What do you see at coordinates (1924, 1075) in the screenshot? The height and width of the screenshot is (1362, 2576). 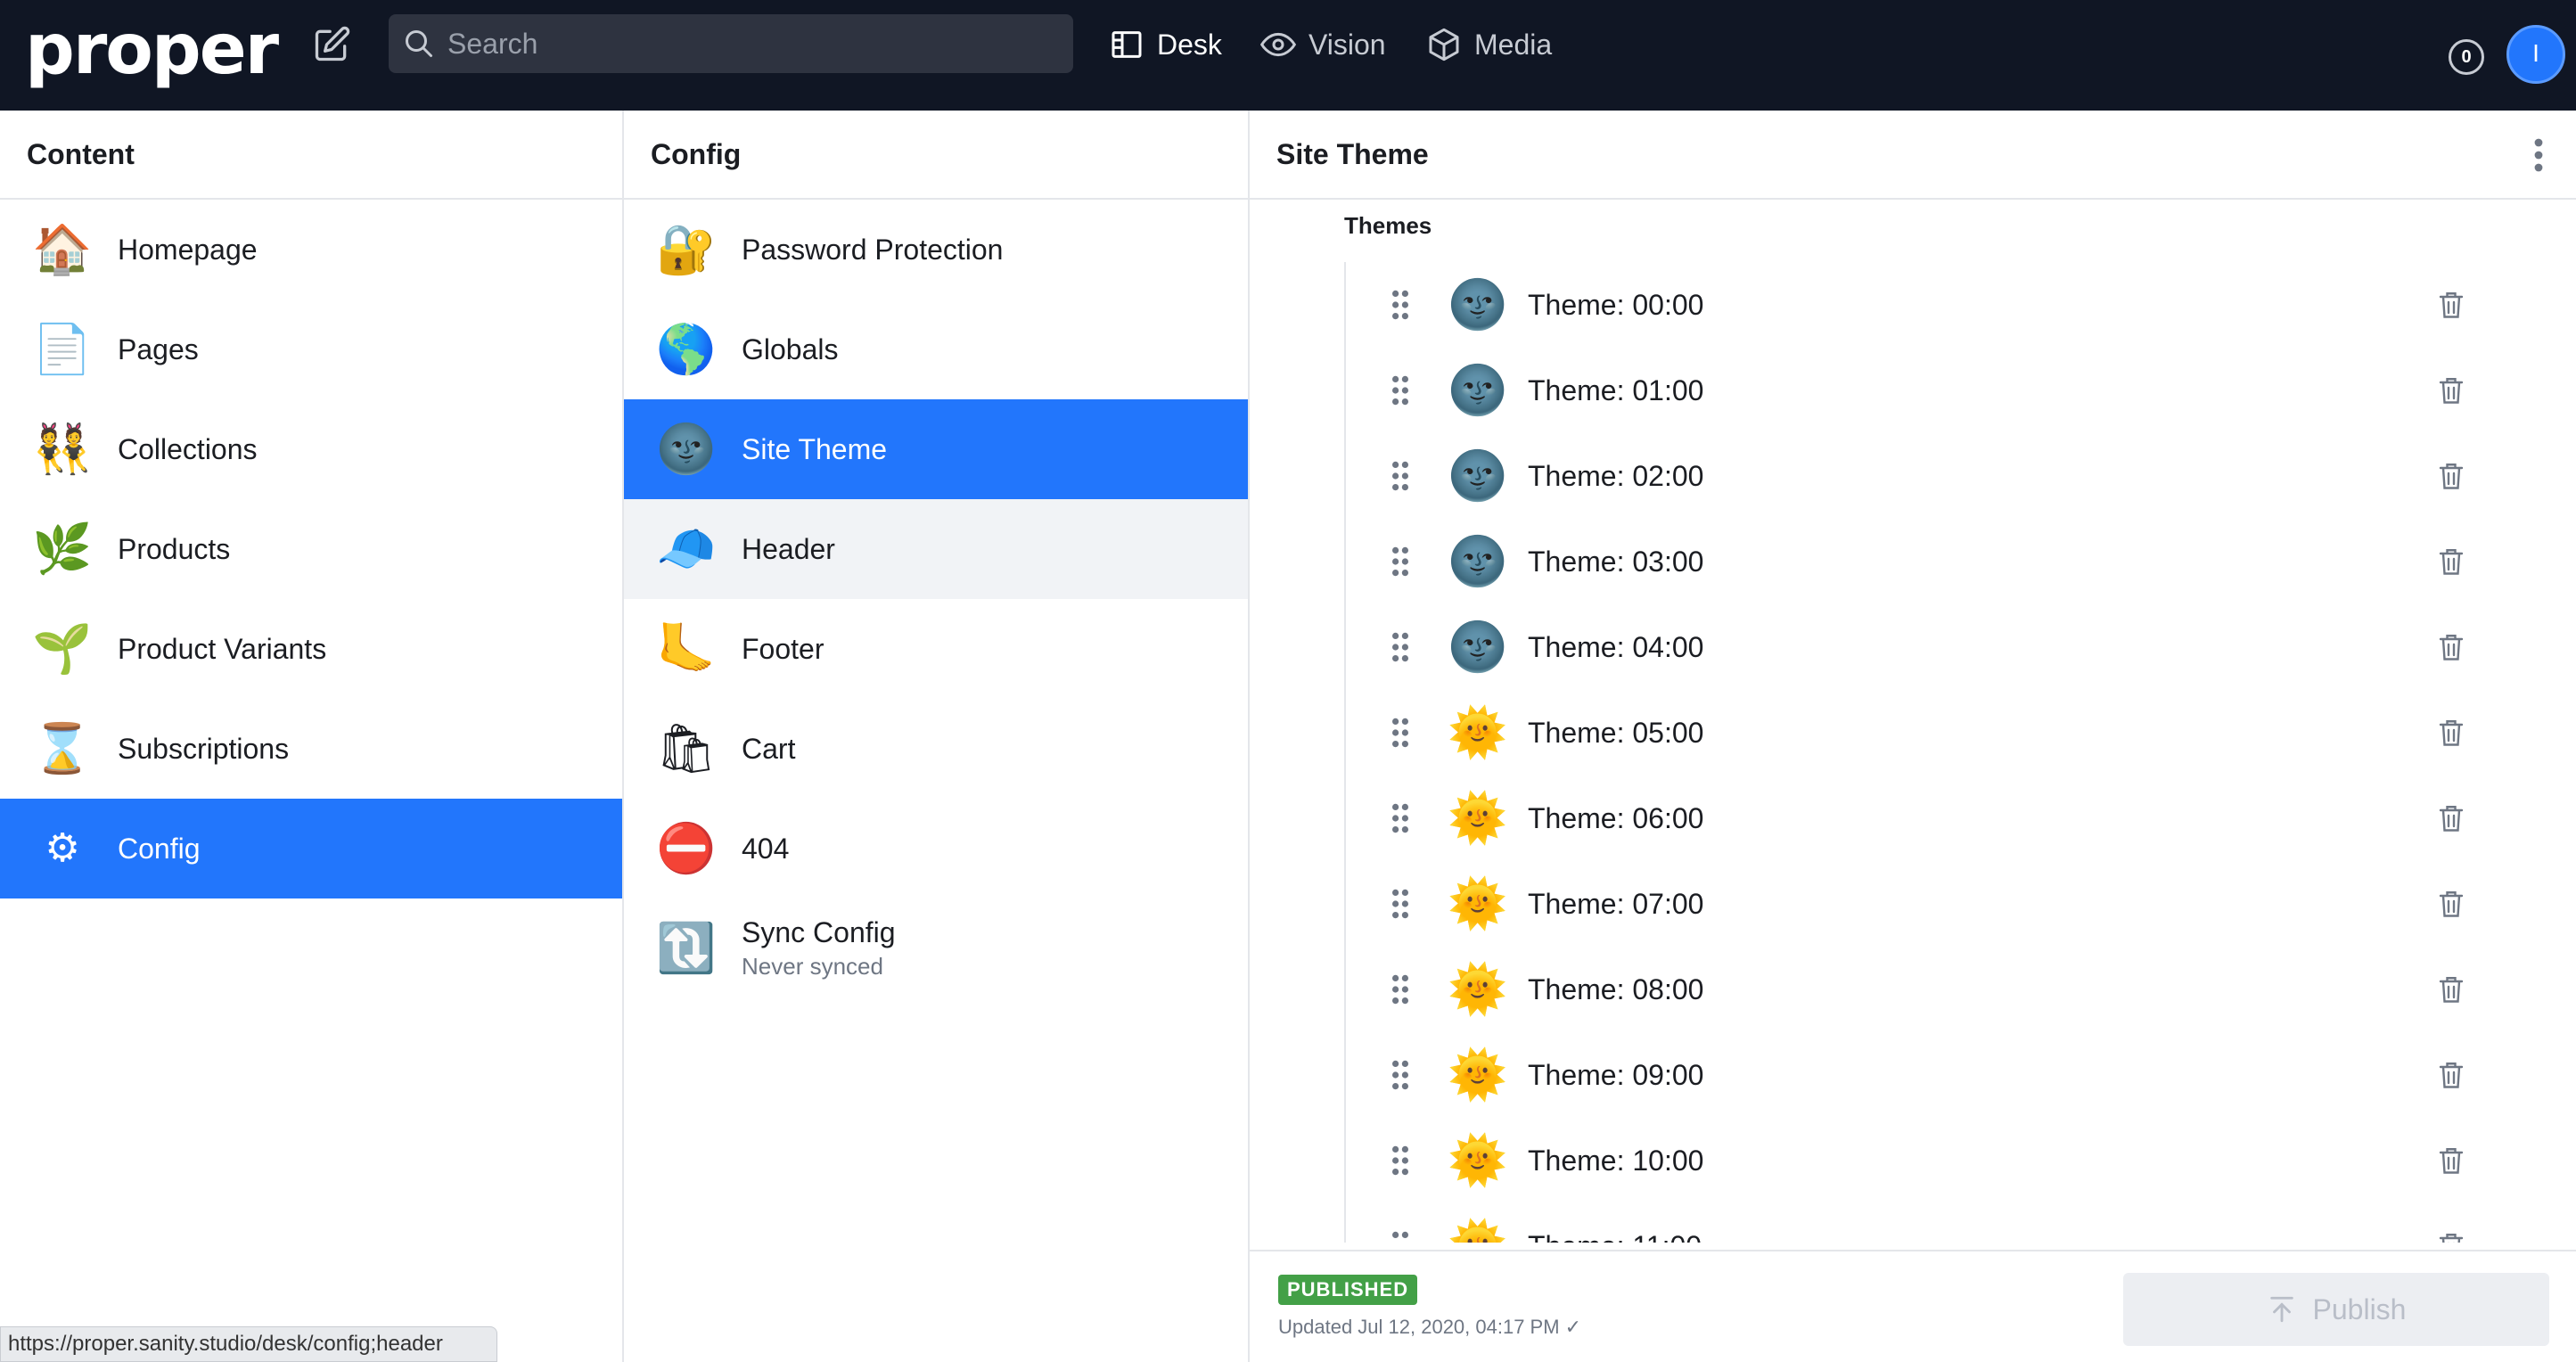 I see `theme-row: 🌞 Theme: 09:00` at bounding box center [1924, 1075].